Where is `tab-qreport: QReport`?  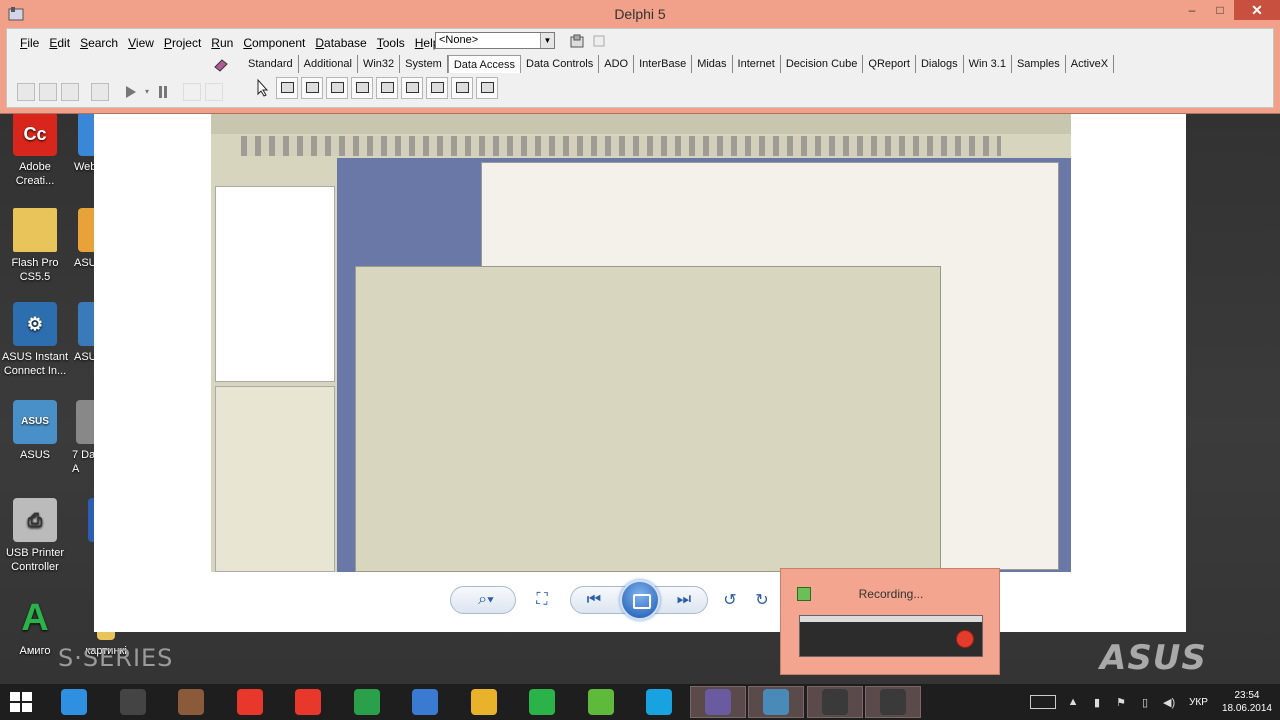
tab-qreport: QReport is located at coordinates (889, 64).